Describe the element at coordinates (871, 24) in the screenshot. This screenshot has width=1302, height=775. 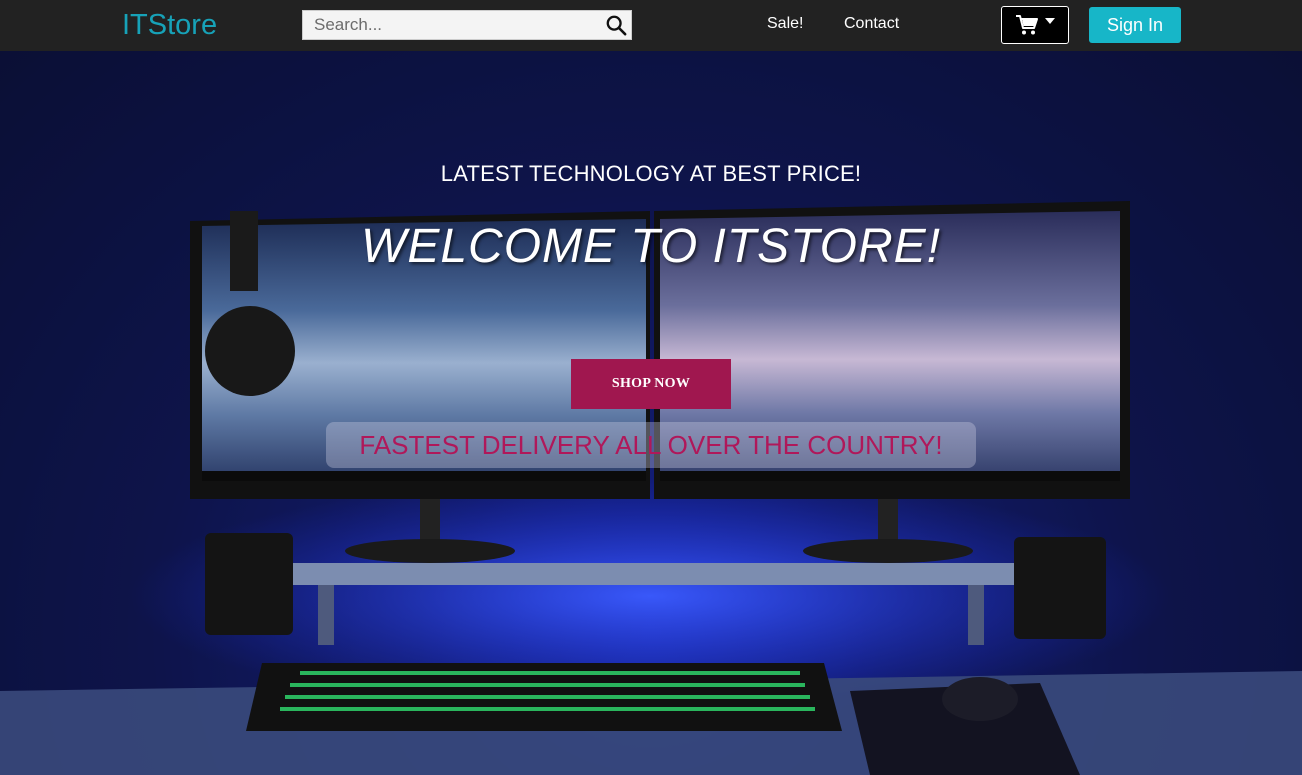
I see `nav-link-contact: Contact` at that location.